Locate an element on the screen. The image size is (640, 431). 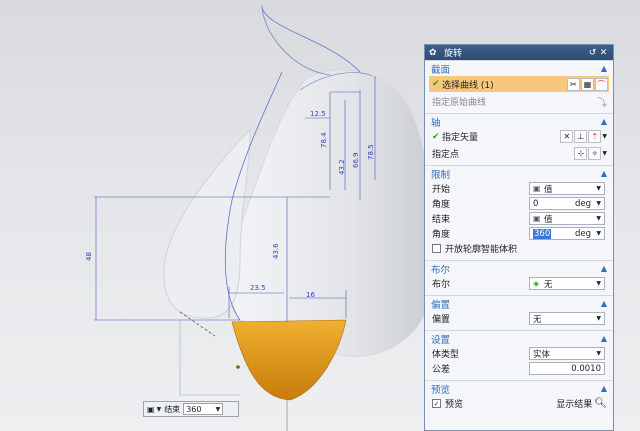
dim-label: 78.5 is located at coordinates (371, 152).